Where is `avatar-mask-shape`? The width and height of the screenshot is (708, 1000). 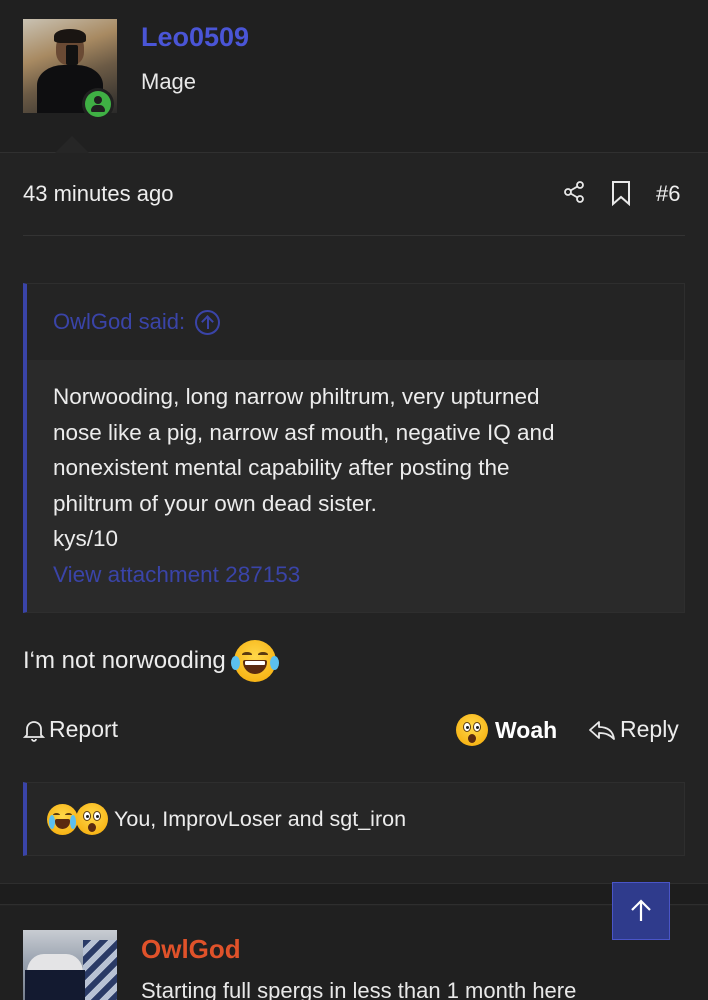 avatar-mask-shape is located at coordinates (55, 985).